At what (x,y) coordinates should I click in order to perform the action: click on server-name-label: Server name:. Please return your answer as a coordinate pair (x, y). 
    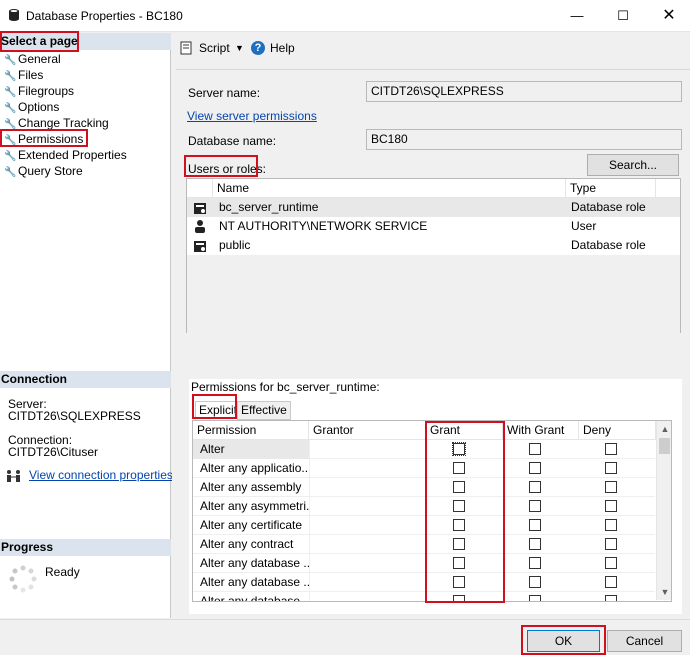
    Looking at the image, I should click on (224, 93).